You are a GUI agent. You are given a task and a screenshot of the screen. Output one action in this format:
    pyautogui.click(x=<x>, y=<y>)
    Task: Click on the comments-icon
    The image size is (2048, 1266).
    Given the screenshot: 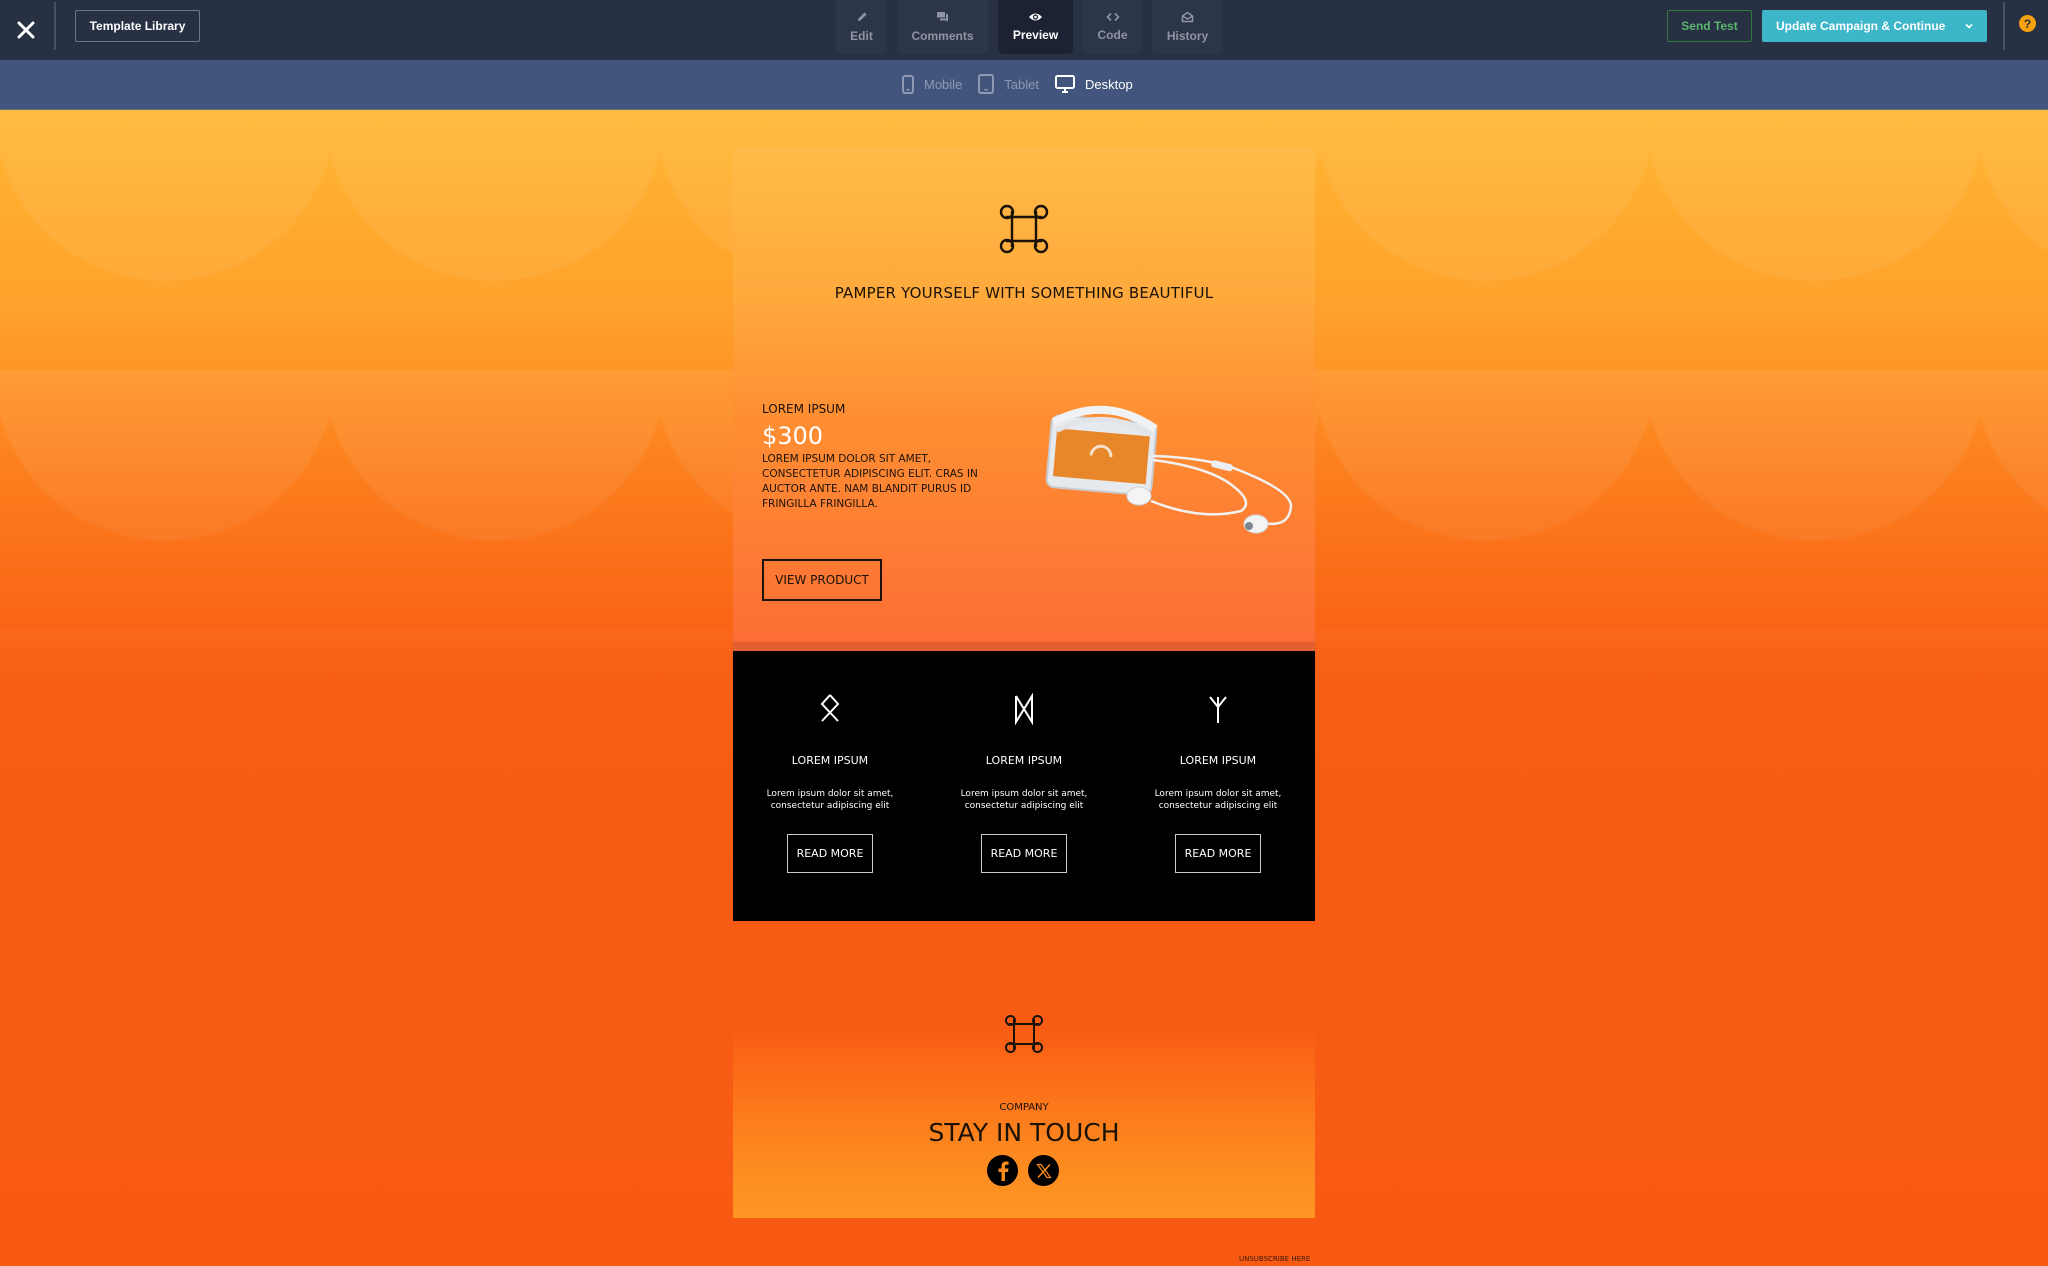 What is the action you would take?
    pyautogui.click(x=942, y=17)
    